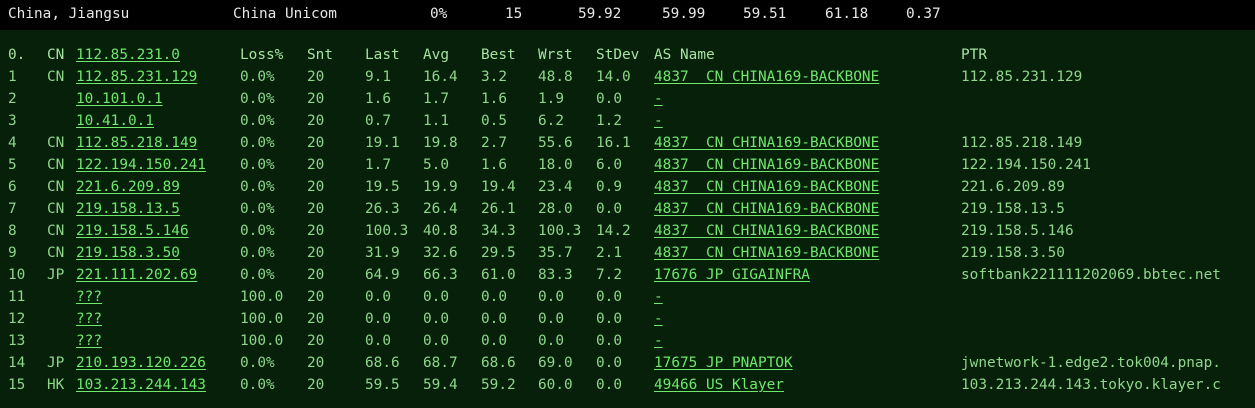 The height and width of the screenshot is (408, 1255). What do you see at coordinates (12, 77) in the screenshot?
I see `hop-hop: 1` at bounding box center [12, 77].